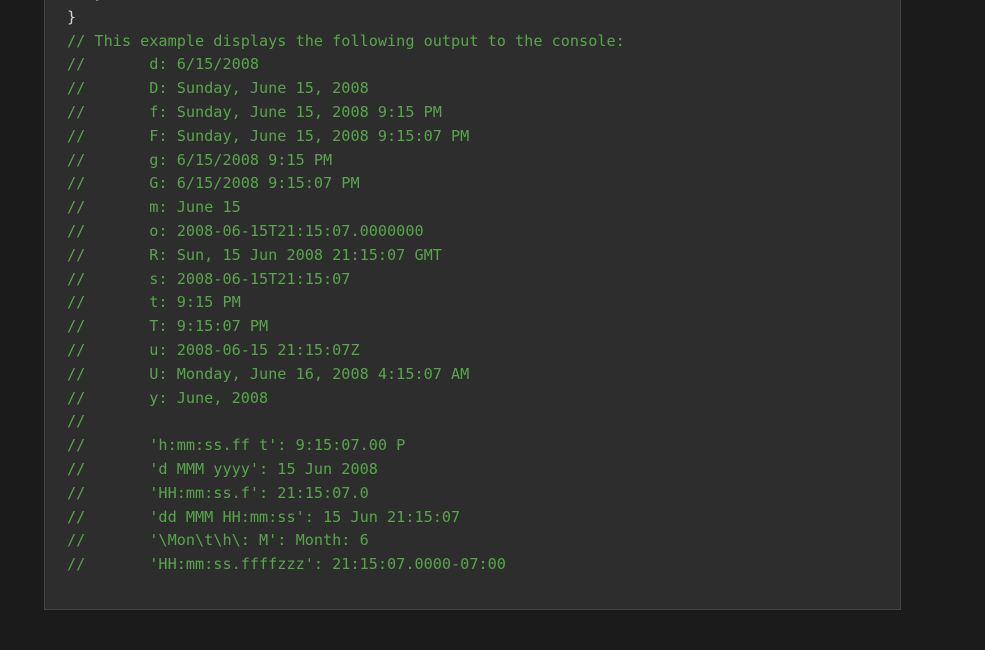 The image size is (985, 650). I want to click on code-comment-line: // F: Sunday, June 15, 2008 9:15:07 PM, so click(268, 135).